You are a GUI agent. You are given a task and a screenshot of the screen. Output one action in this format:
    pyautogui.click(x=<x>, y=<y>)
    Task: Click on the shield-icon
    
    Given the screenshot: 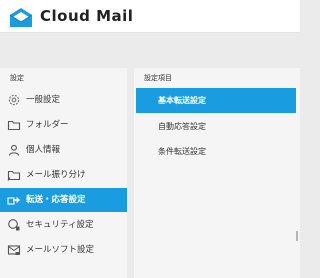 What is the action you would take?
    pyautogui.click(x=14, y=225)
    